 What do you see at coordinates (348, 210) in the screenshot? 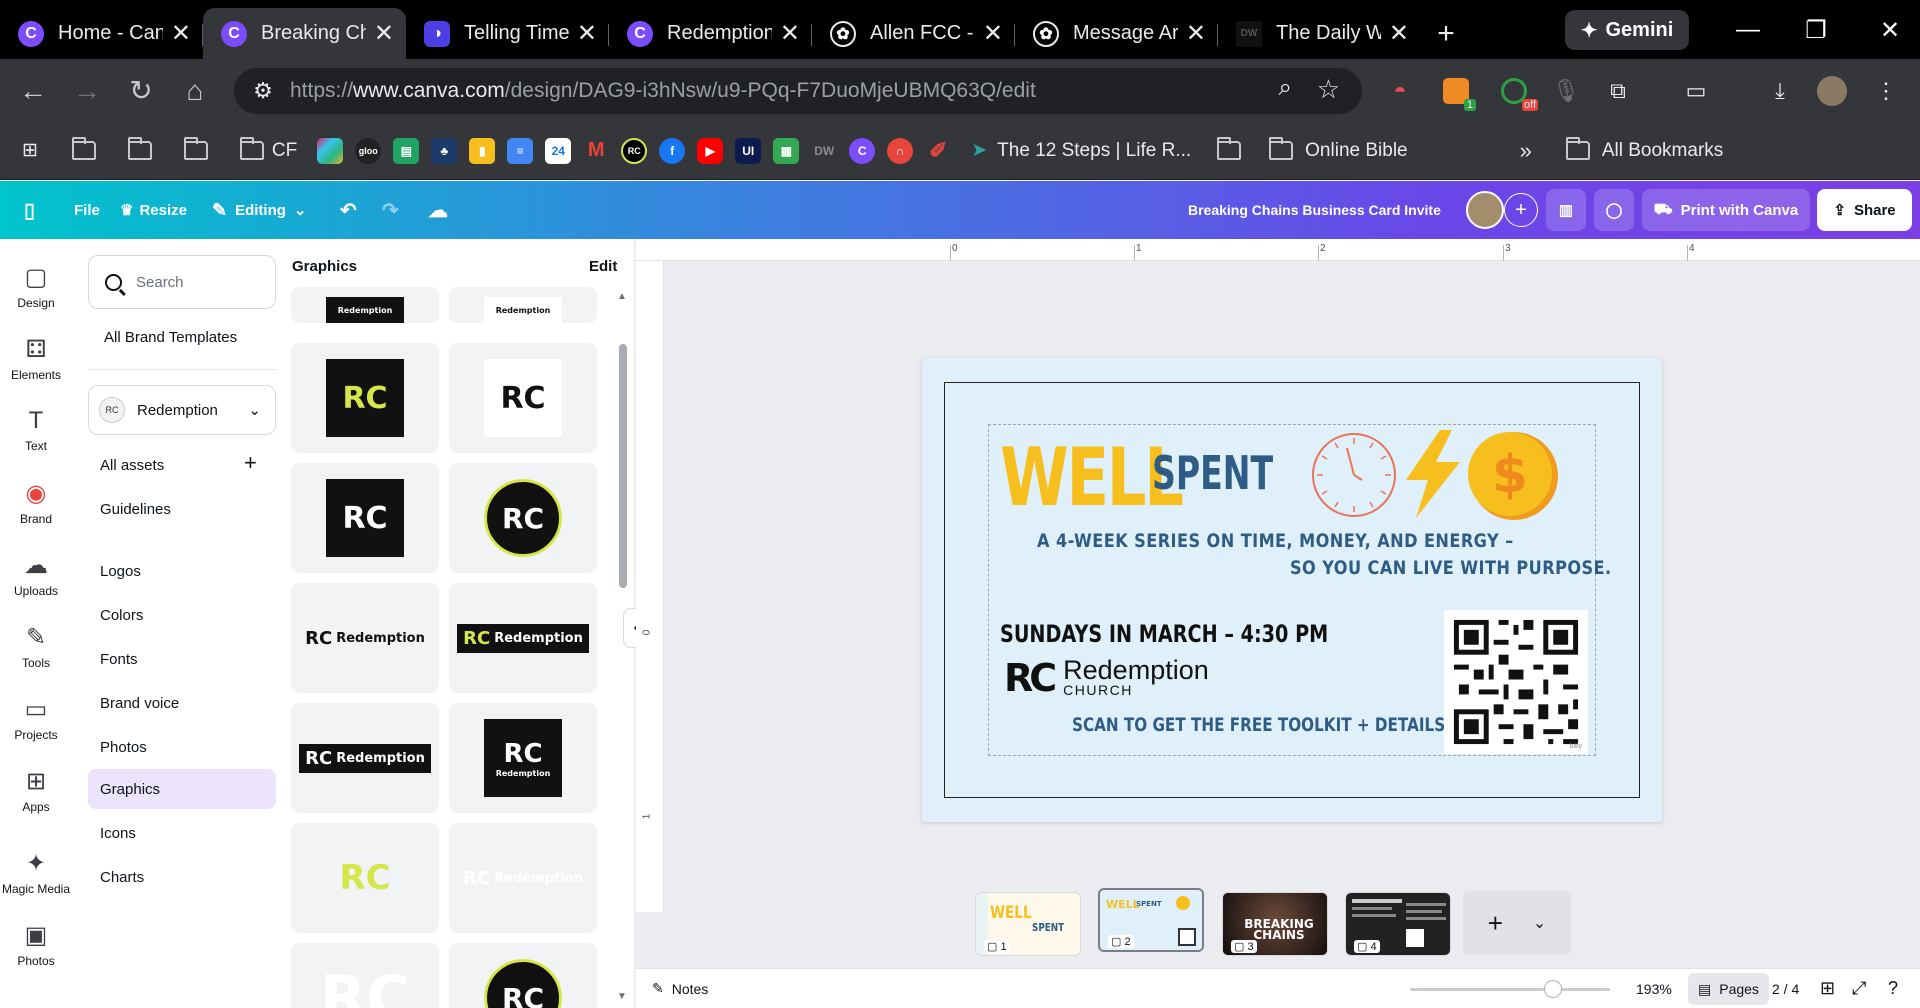
I see `undo-icon: ↶` at bounding box center [348, 210].